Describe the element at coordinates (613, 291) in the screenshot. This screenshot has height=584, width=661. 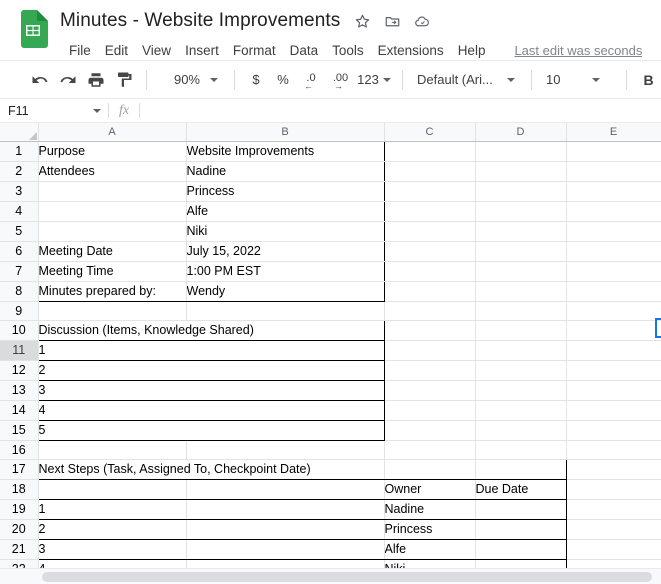
I see `cell-e8` at that location.